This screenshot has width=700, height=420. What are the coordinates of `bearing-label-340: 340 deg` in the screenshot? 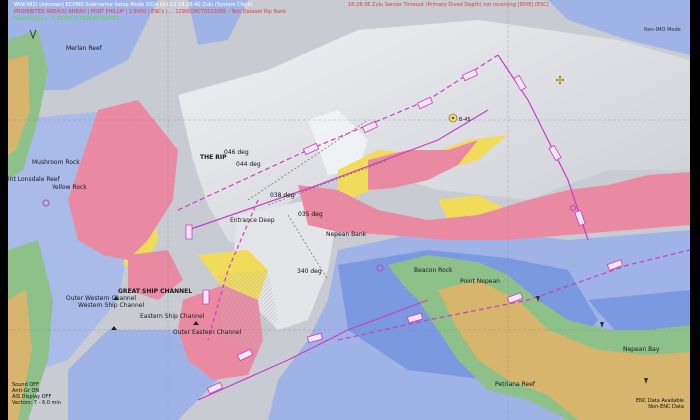 It's located at (309, 271).